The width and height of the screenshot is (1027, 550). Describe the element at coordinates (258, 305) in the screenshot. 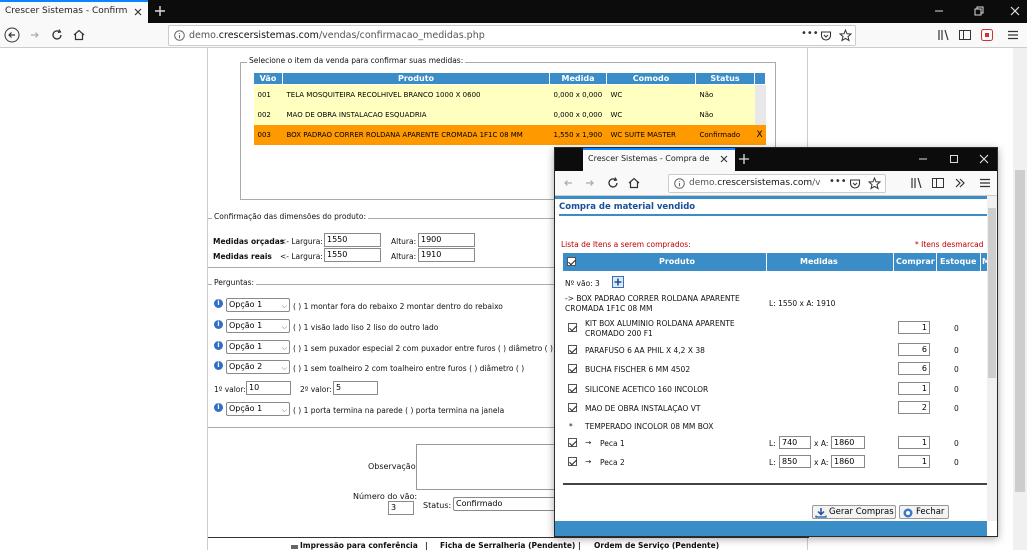

I see `question-1-select: Opção 1 ⌵` at that location.